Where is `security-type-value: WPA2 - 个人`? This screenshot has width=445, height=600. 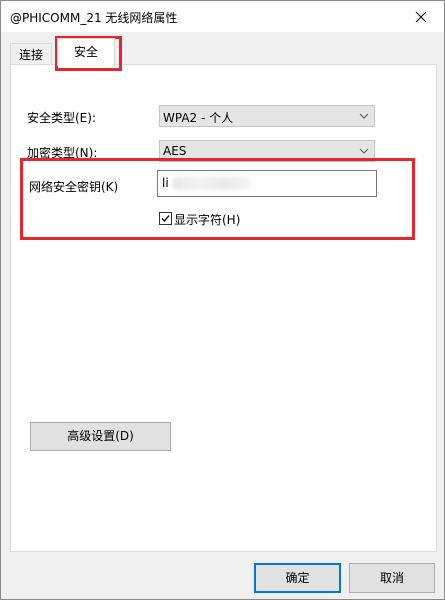 security-type-value: WPA2 - 个人 is located at coordinates (198, 118).